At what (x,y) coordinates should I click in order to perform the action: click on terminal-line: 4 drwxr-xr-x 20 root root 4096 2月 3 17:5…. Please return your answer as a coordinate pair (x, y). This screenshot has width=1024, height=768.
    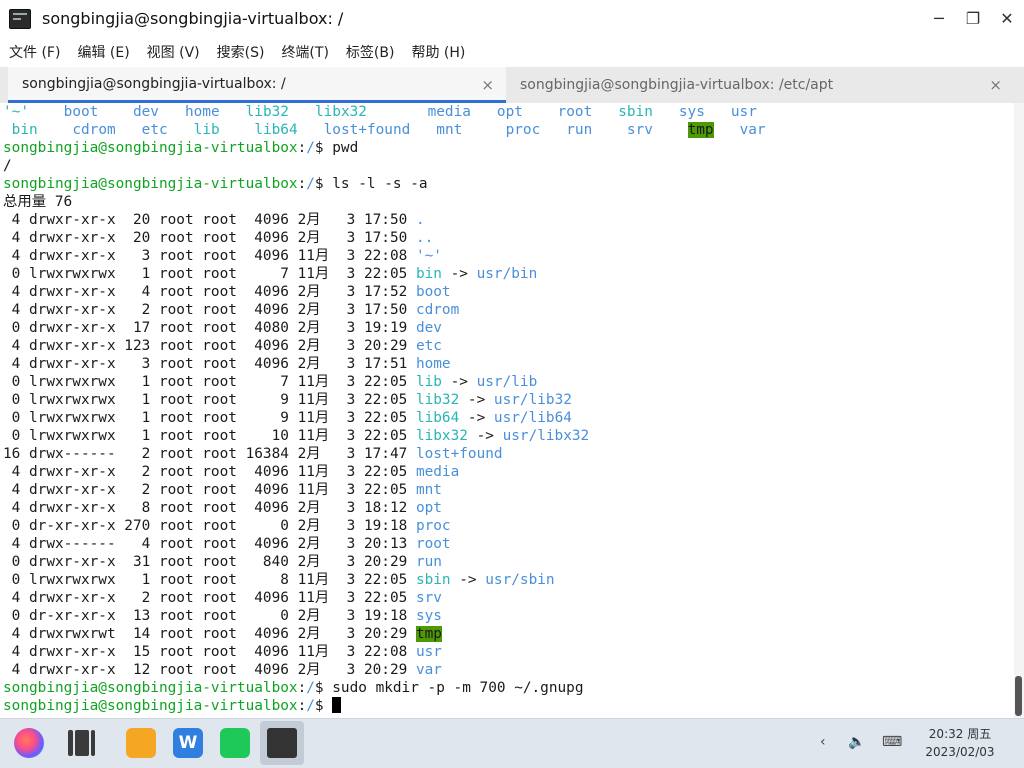
    Looking at the image, I should click on (507, 220).